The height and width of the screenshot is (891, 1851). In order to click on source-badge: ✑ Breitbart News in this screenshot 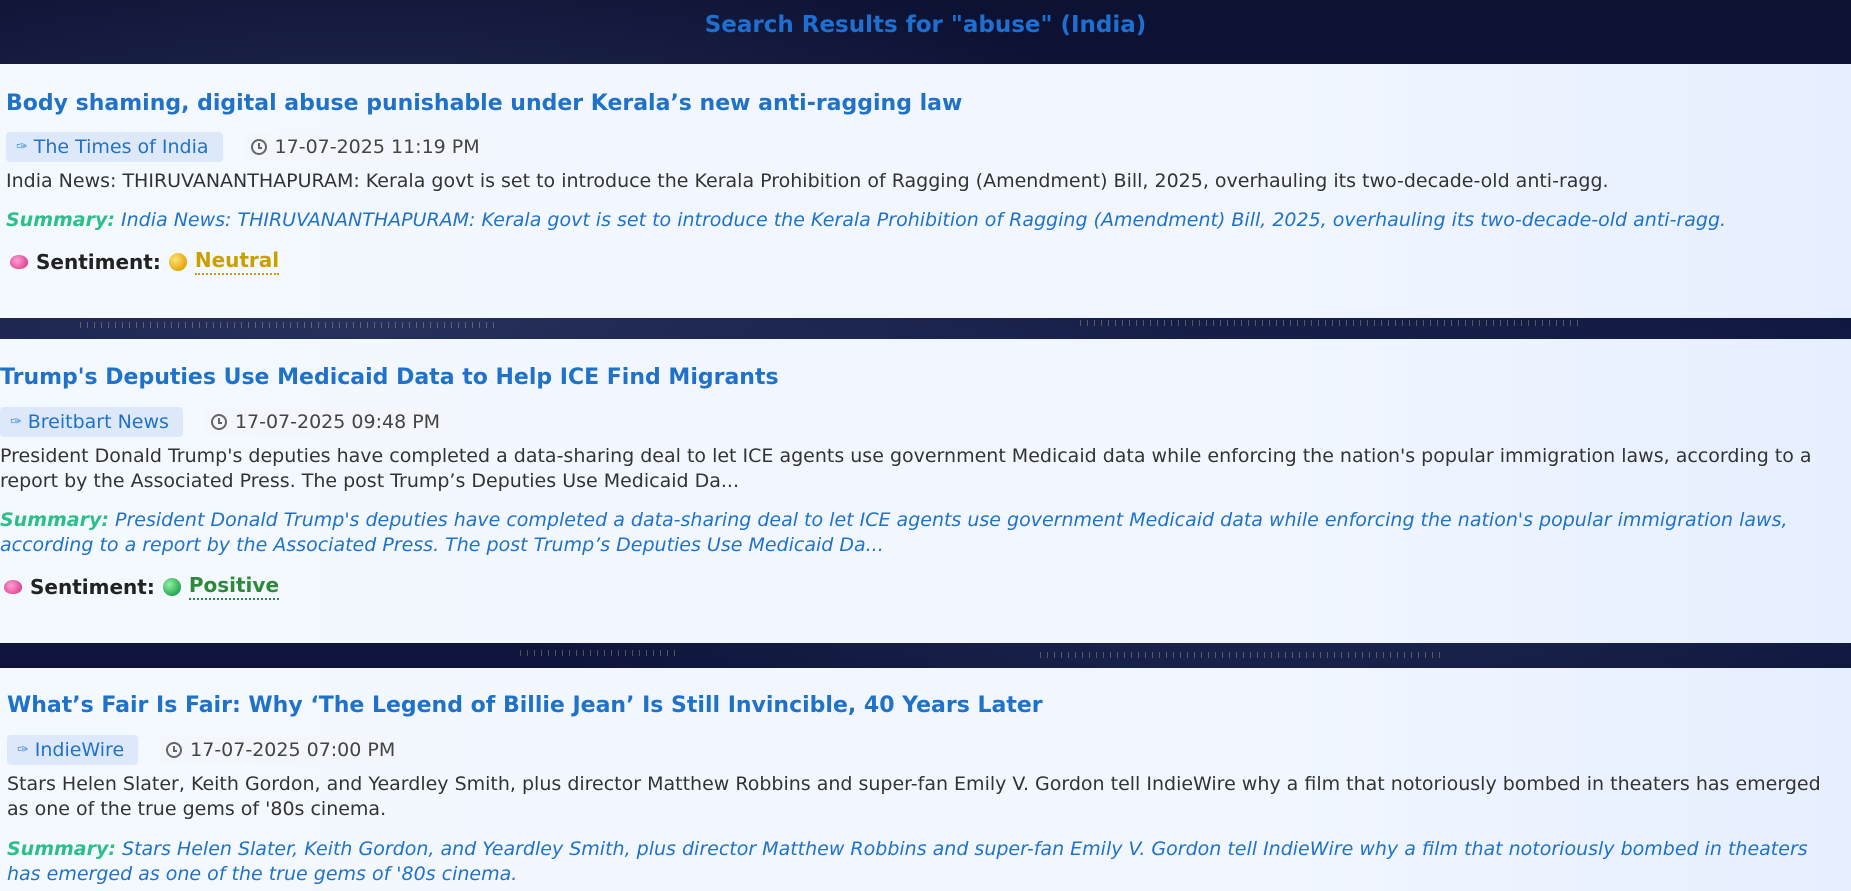, I will do `click(91, 422)`.